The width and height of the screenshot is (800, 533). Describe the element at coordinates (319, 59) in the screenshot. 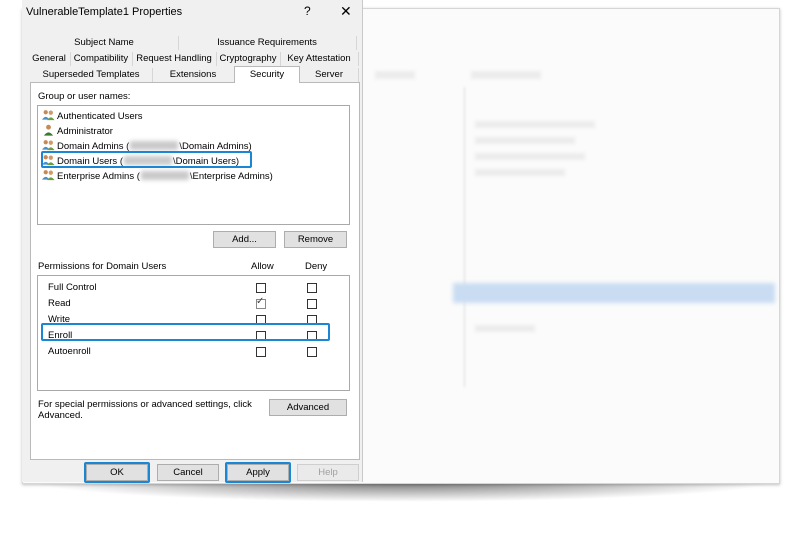

I see `tab-key-attestation: Key Attestation` at that location.